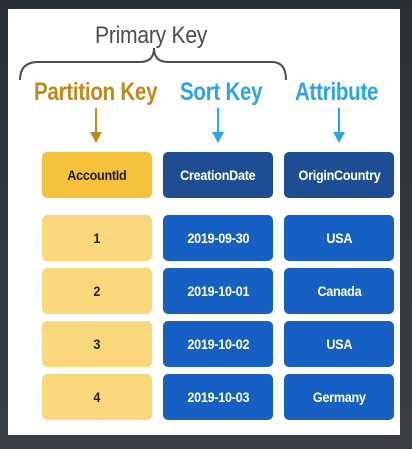 The image size is (412, 449). Describe the element at coordinates (218, 238) in the screenshot. I see `table-row-1-creationdate: 2019-09-30` at that location.